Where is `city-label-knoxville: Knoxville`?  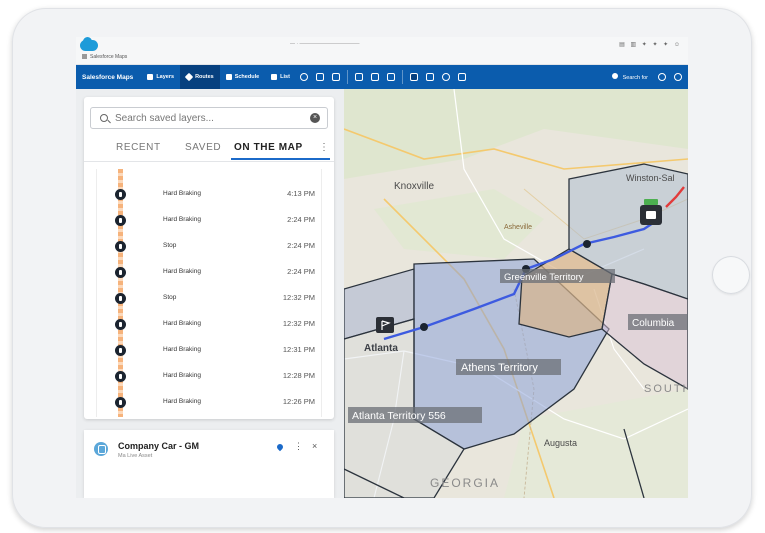
city-label-knoxville: Knoxville is located at coordinates (414, 186).